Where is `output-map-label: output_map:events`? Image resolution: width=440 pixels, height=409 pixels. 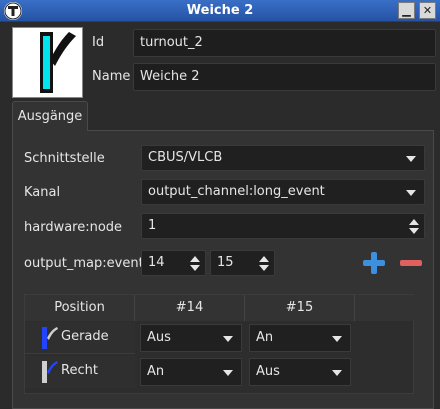
output-map-label: output_map:events is located at coordinates (87, 263).